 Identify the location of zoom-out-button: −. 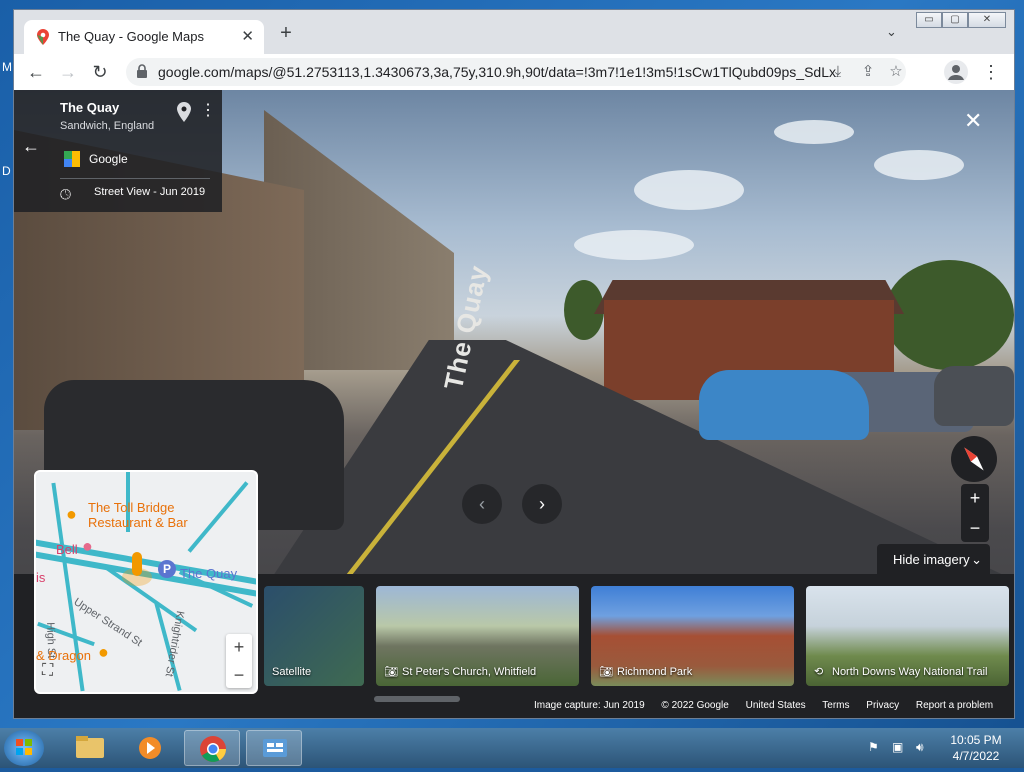
(975, 528).